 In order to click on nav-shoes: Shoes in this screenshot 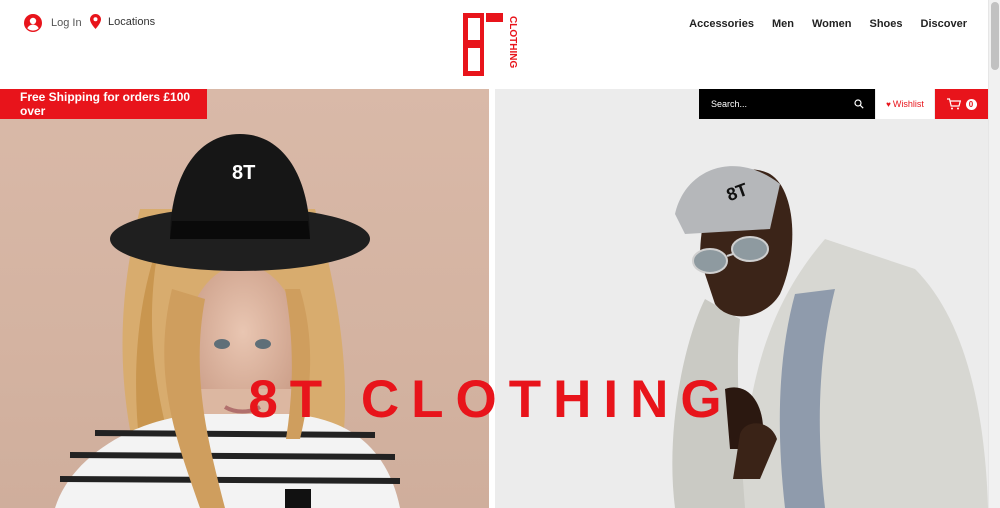, I will do `click(886, 24)`.